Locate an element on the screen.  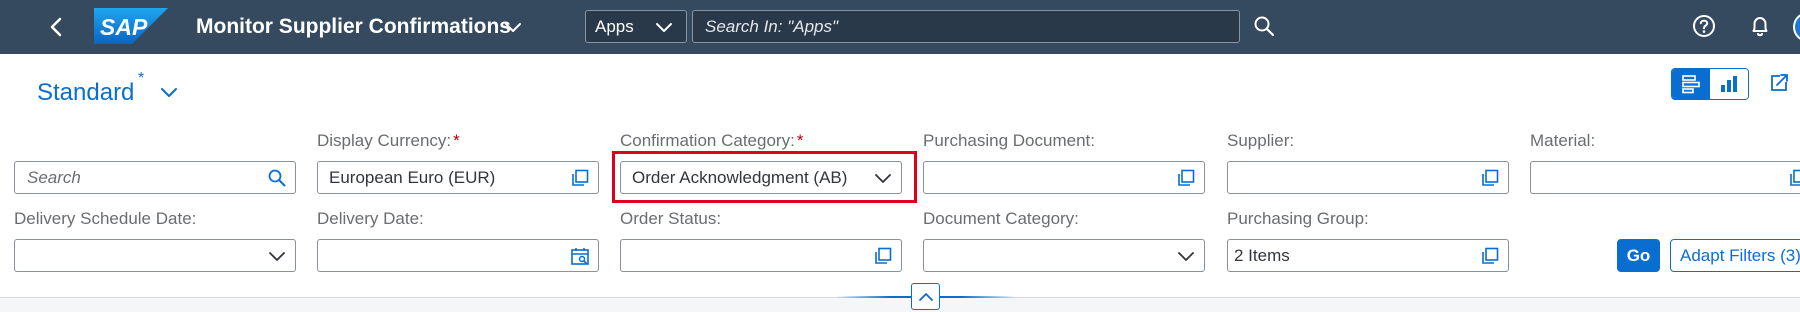
calendar-icon is located at coordinates (580, 256).